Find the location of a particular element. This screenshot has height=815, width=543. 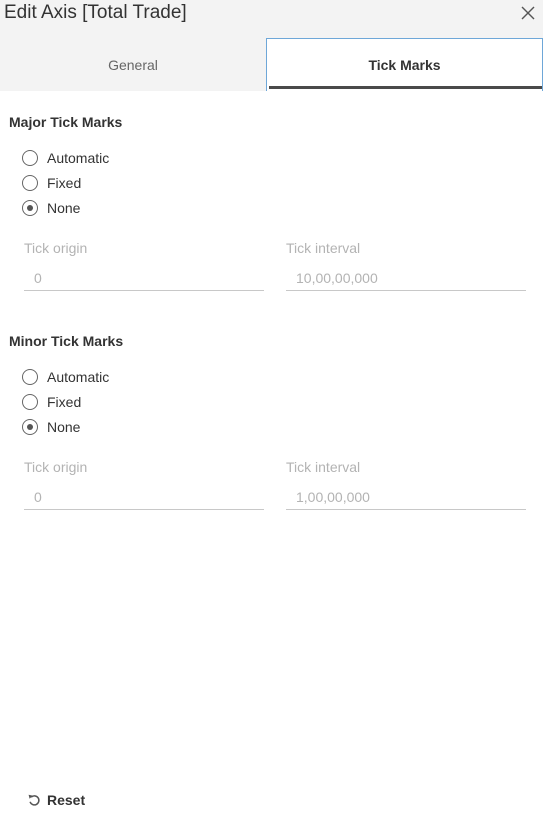

tab-tick-marks-label: Tick Marks is located at coordinates (404, 65).